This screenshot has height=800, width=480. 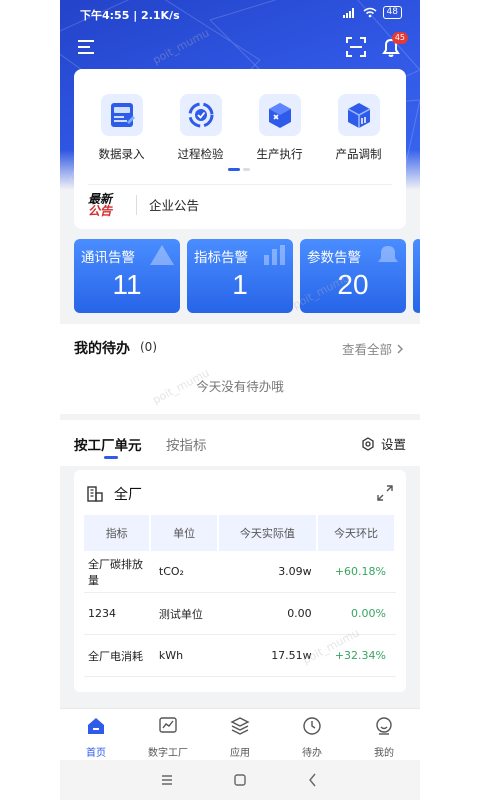 I want to click on stats-header: 按工厂单元 按指标 设置, so click(x=240, y=443).